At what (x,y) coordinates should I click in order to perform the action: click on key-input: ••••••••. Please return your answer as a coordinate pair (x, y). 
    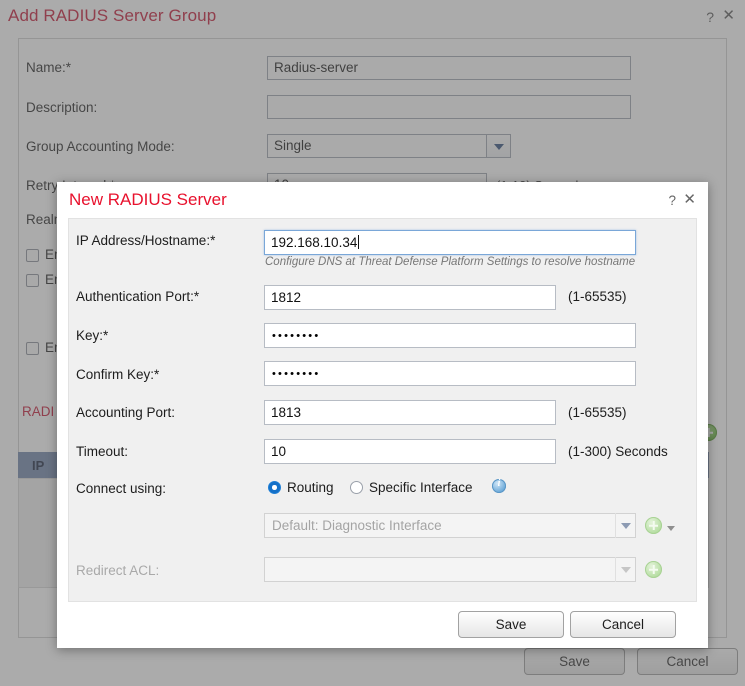
    Looking at the image, I should click on (450, 335).